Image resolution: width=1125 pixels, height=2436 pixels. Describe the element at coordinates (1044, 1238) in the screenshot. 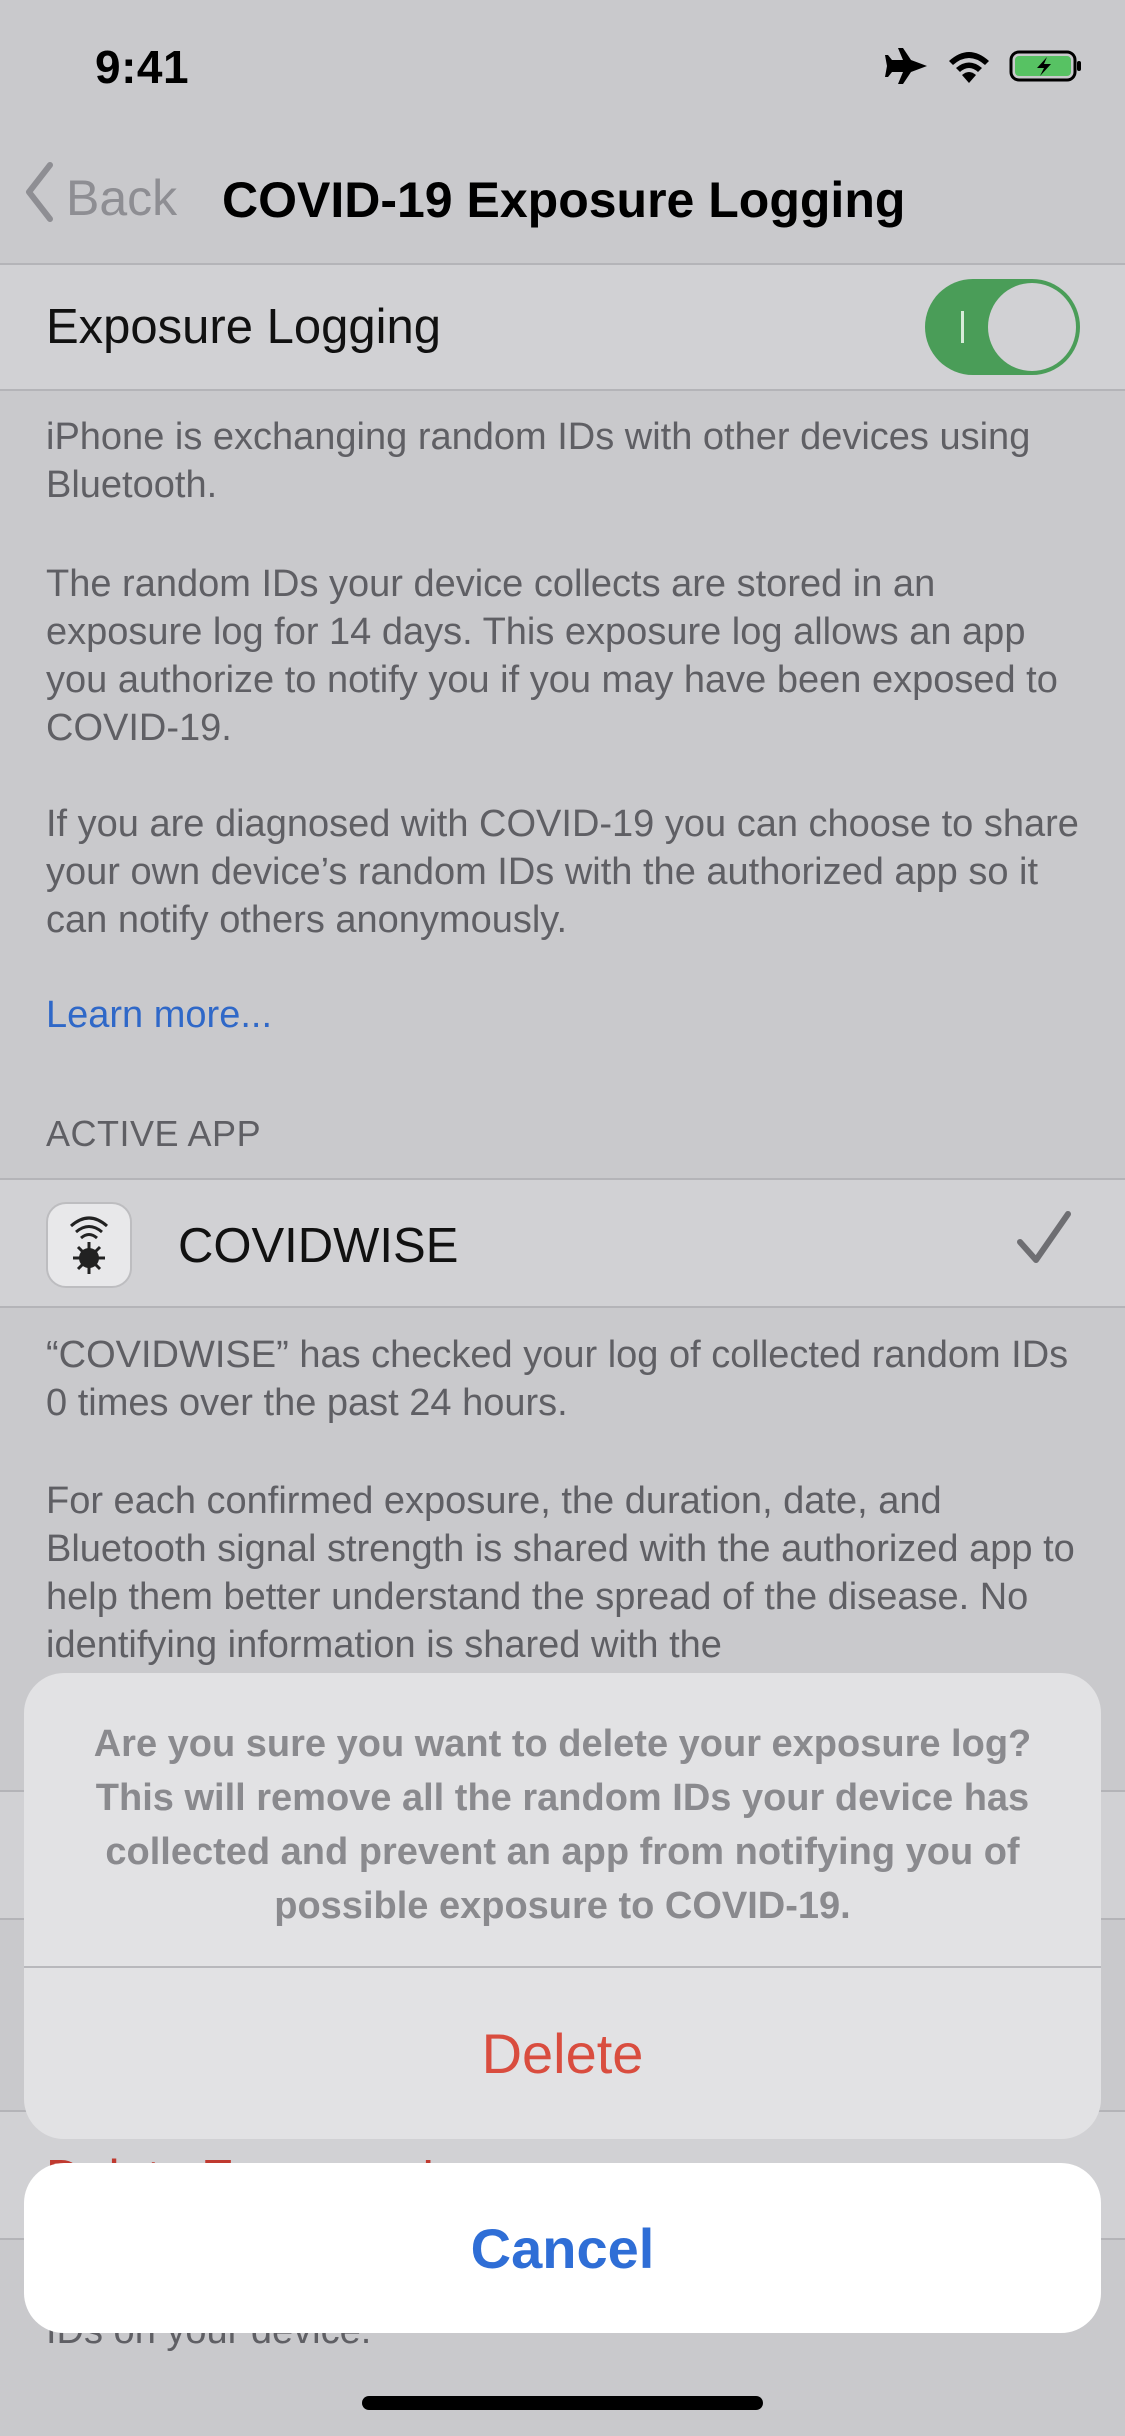

I see `checkmark-icon` at that location.